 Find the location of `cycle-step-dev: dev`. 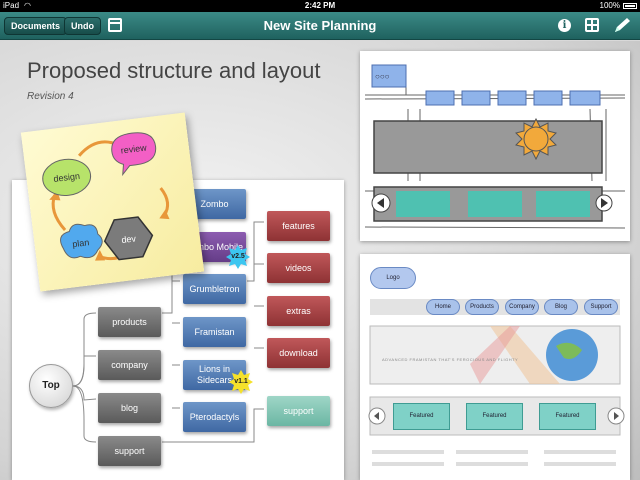

cycle-step-dev: dev is located at coordinates (129, 239).